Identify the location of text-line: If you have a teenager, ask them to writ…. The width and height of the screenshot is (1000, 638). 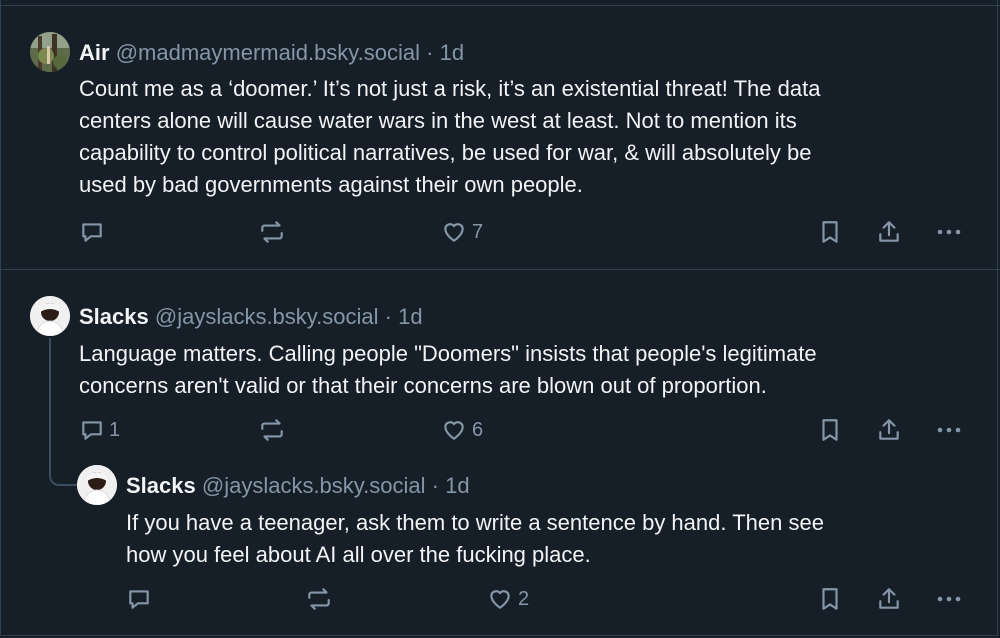
(475, 522).